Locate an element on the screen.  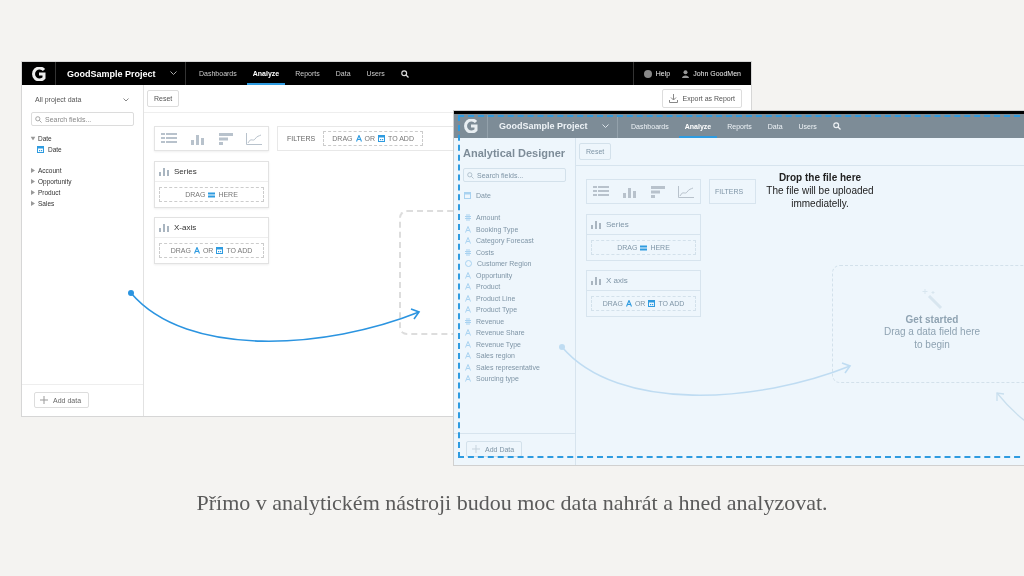
empty-state-title: Get started is located at coordinates (932, 319).